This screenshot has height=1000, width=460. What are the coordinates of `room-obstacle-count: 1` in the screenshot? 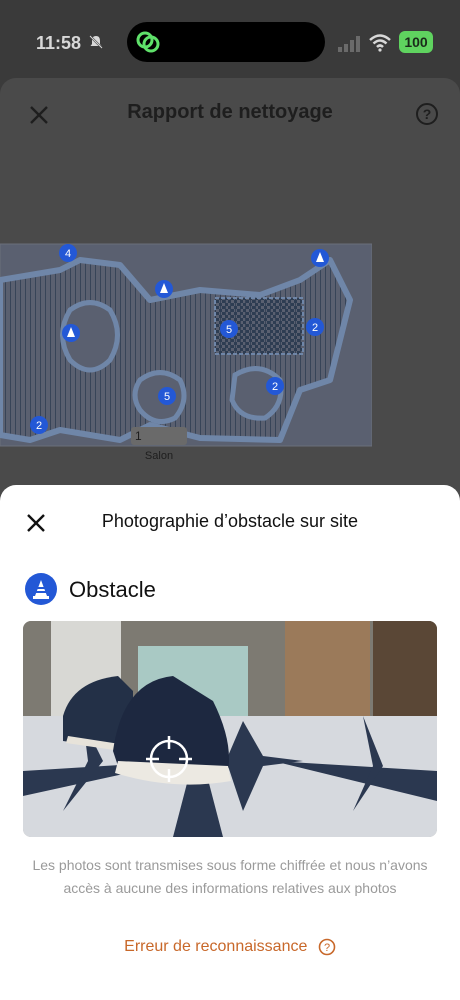 It's located at (138, 436).